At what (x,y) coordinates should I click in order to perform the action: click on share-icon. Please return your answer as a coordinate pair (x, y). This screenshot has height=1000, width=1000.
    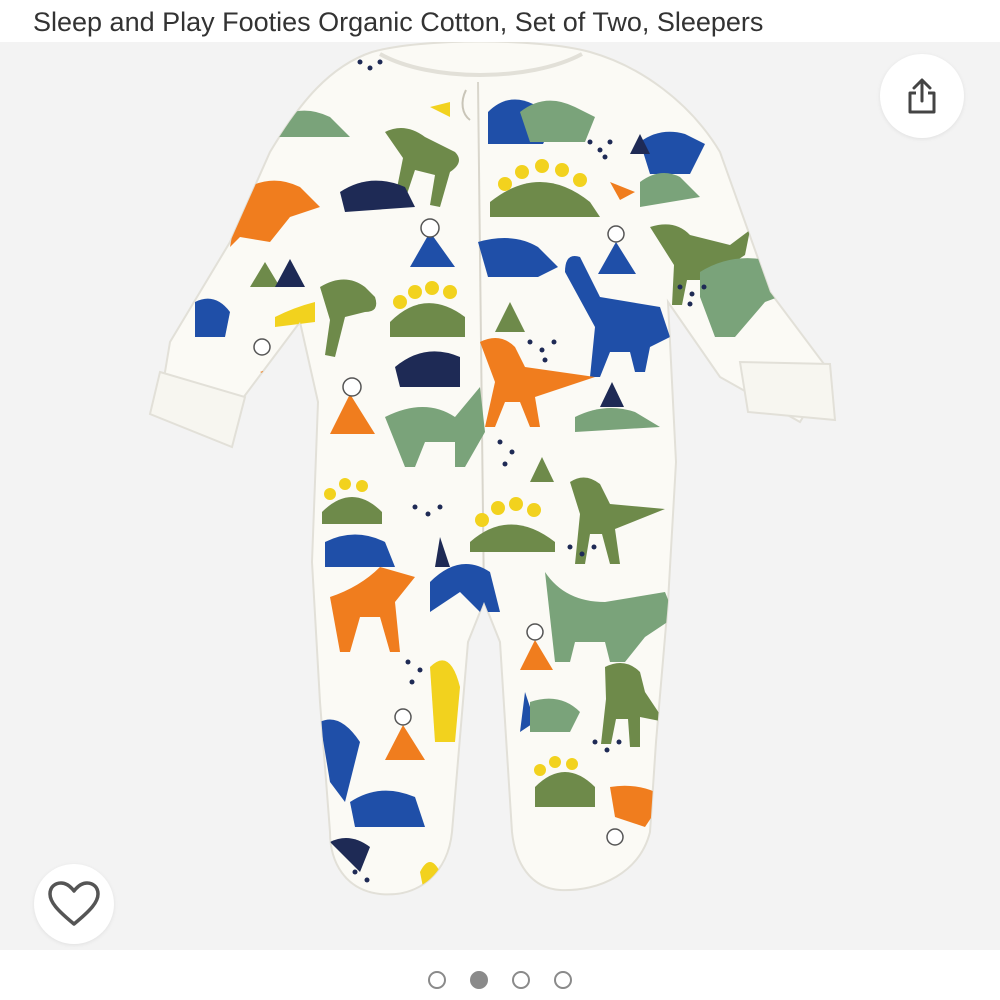
    Looking at the image, I should click on (922, 96).